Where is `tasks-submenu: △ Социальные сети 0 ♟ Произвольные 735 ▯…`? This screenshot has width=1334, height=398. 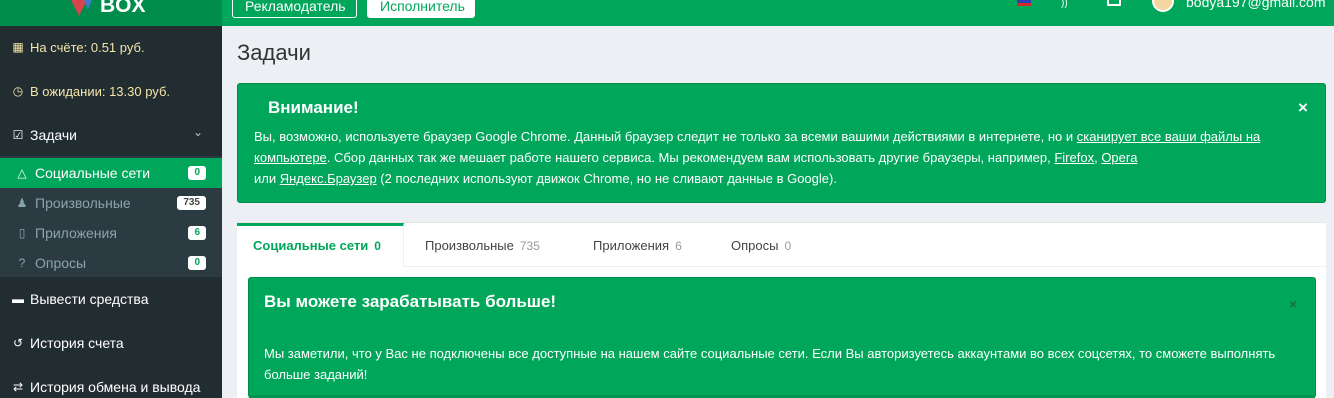 tasks-submenu: △ Социальные сети 0 ♟ Произвольные 735 ▯… is located at coordinates (111, 216).